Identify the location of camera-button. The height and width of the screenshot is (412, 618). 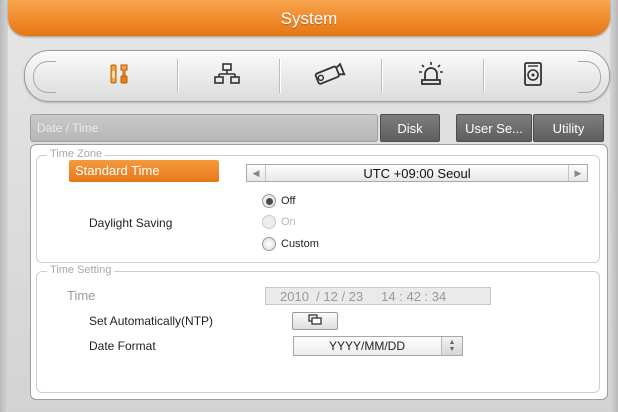
(329, 76).